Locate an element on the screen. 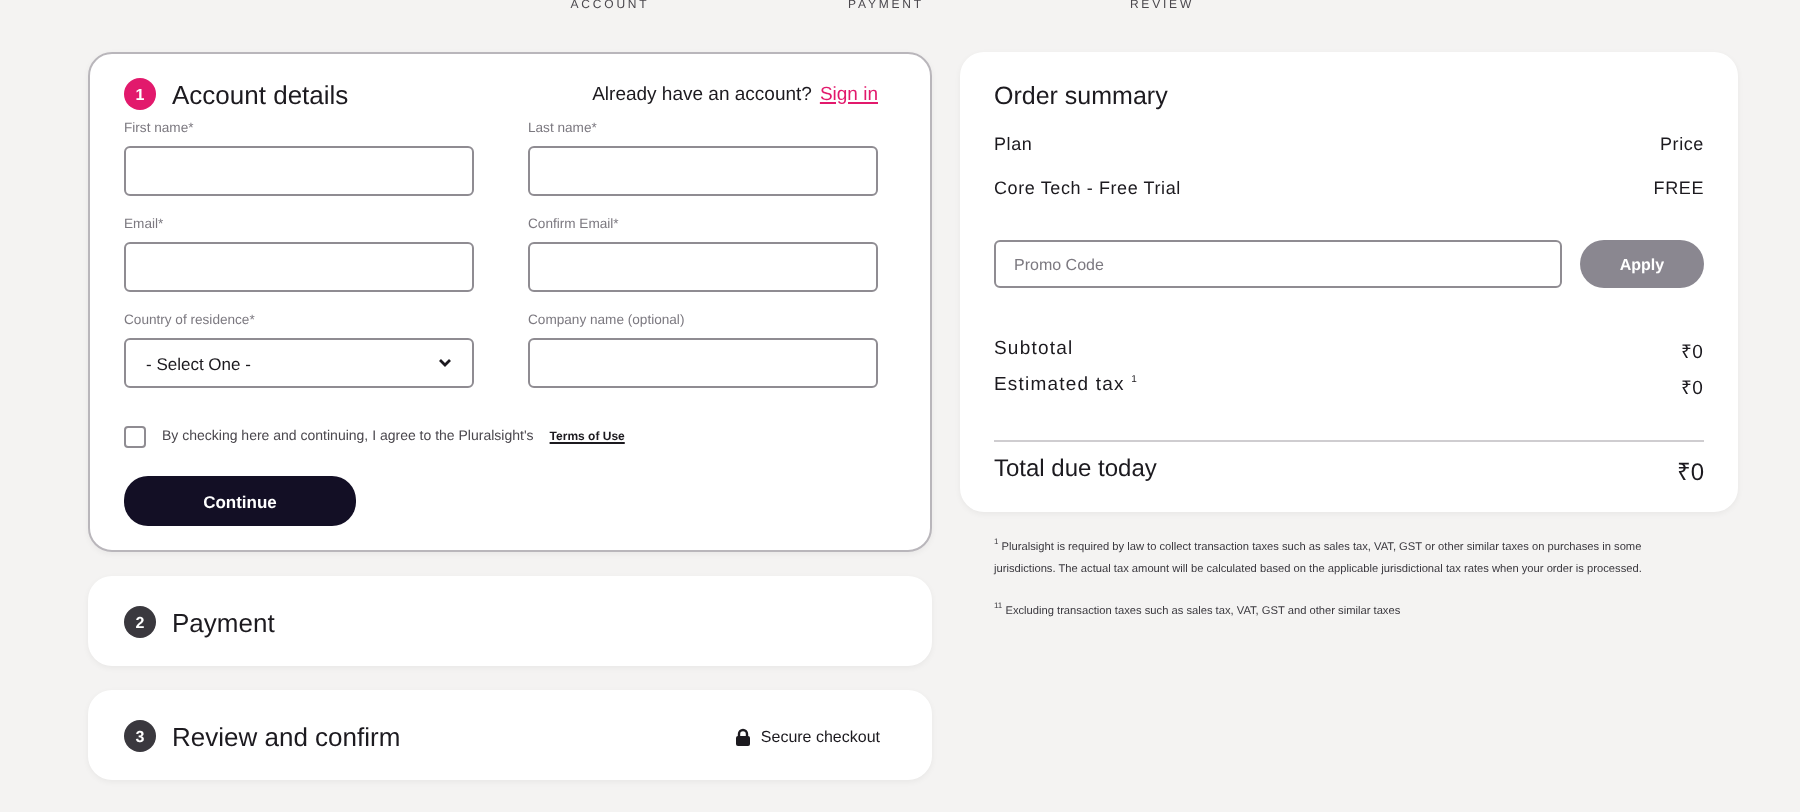  total-label: Estimated tax $^{1}$ is located at coordinates (1066, 387).